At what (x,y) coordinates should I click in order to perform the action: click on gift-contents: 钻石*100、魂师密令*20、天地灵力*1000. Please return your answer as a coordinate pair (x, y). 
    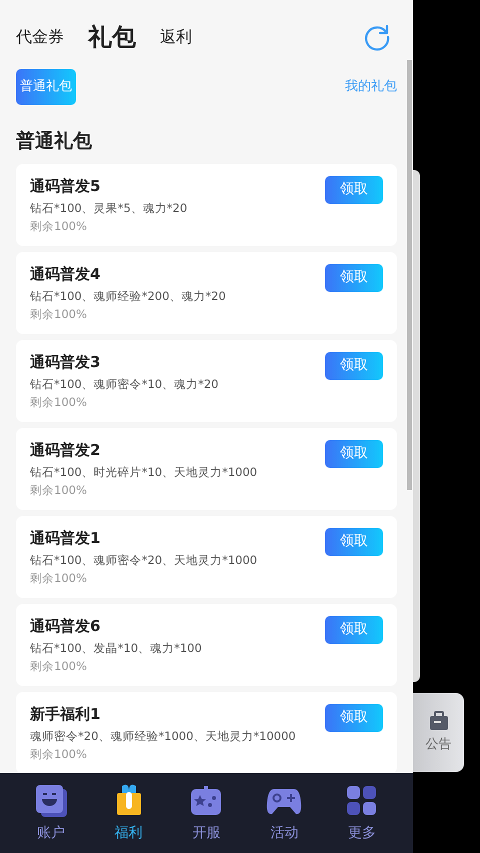
    Looking at the image, I should click on (144, 559).